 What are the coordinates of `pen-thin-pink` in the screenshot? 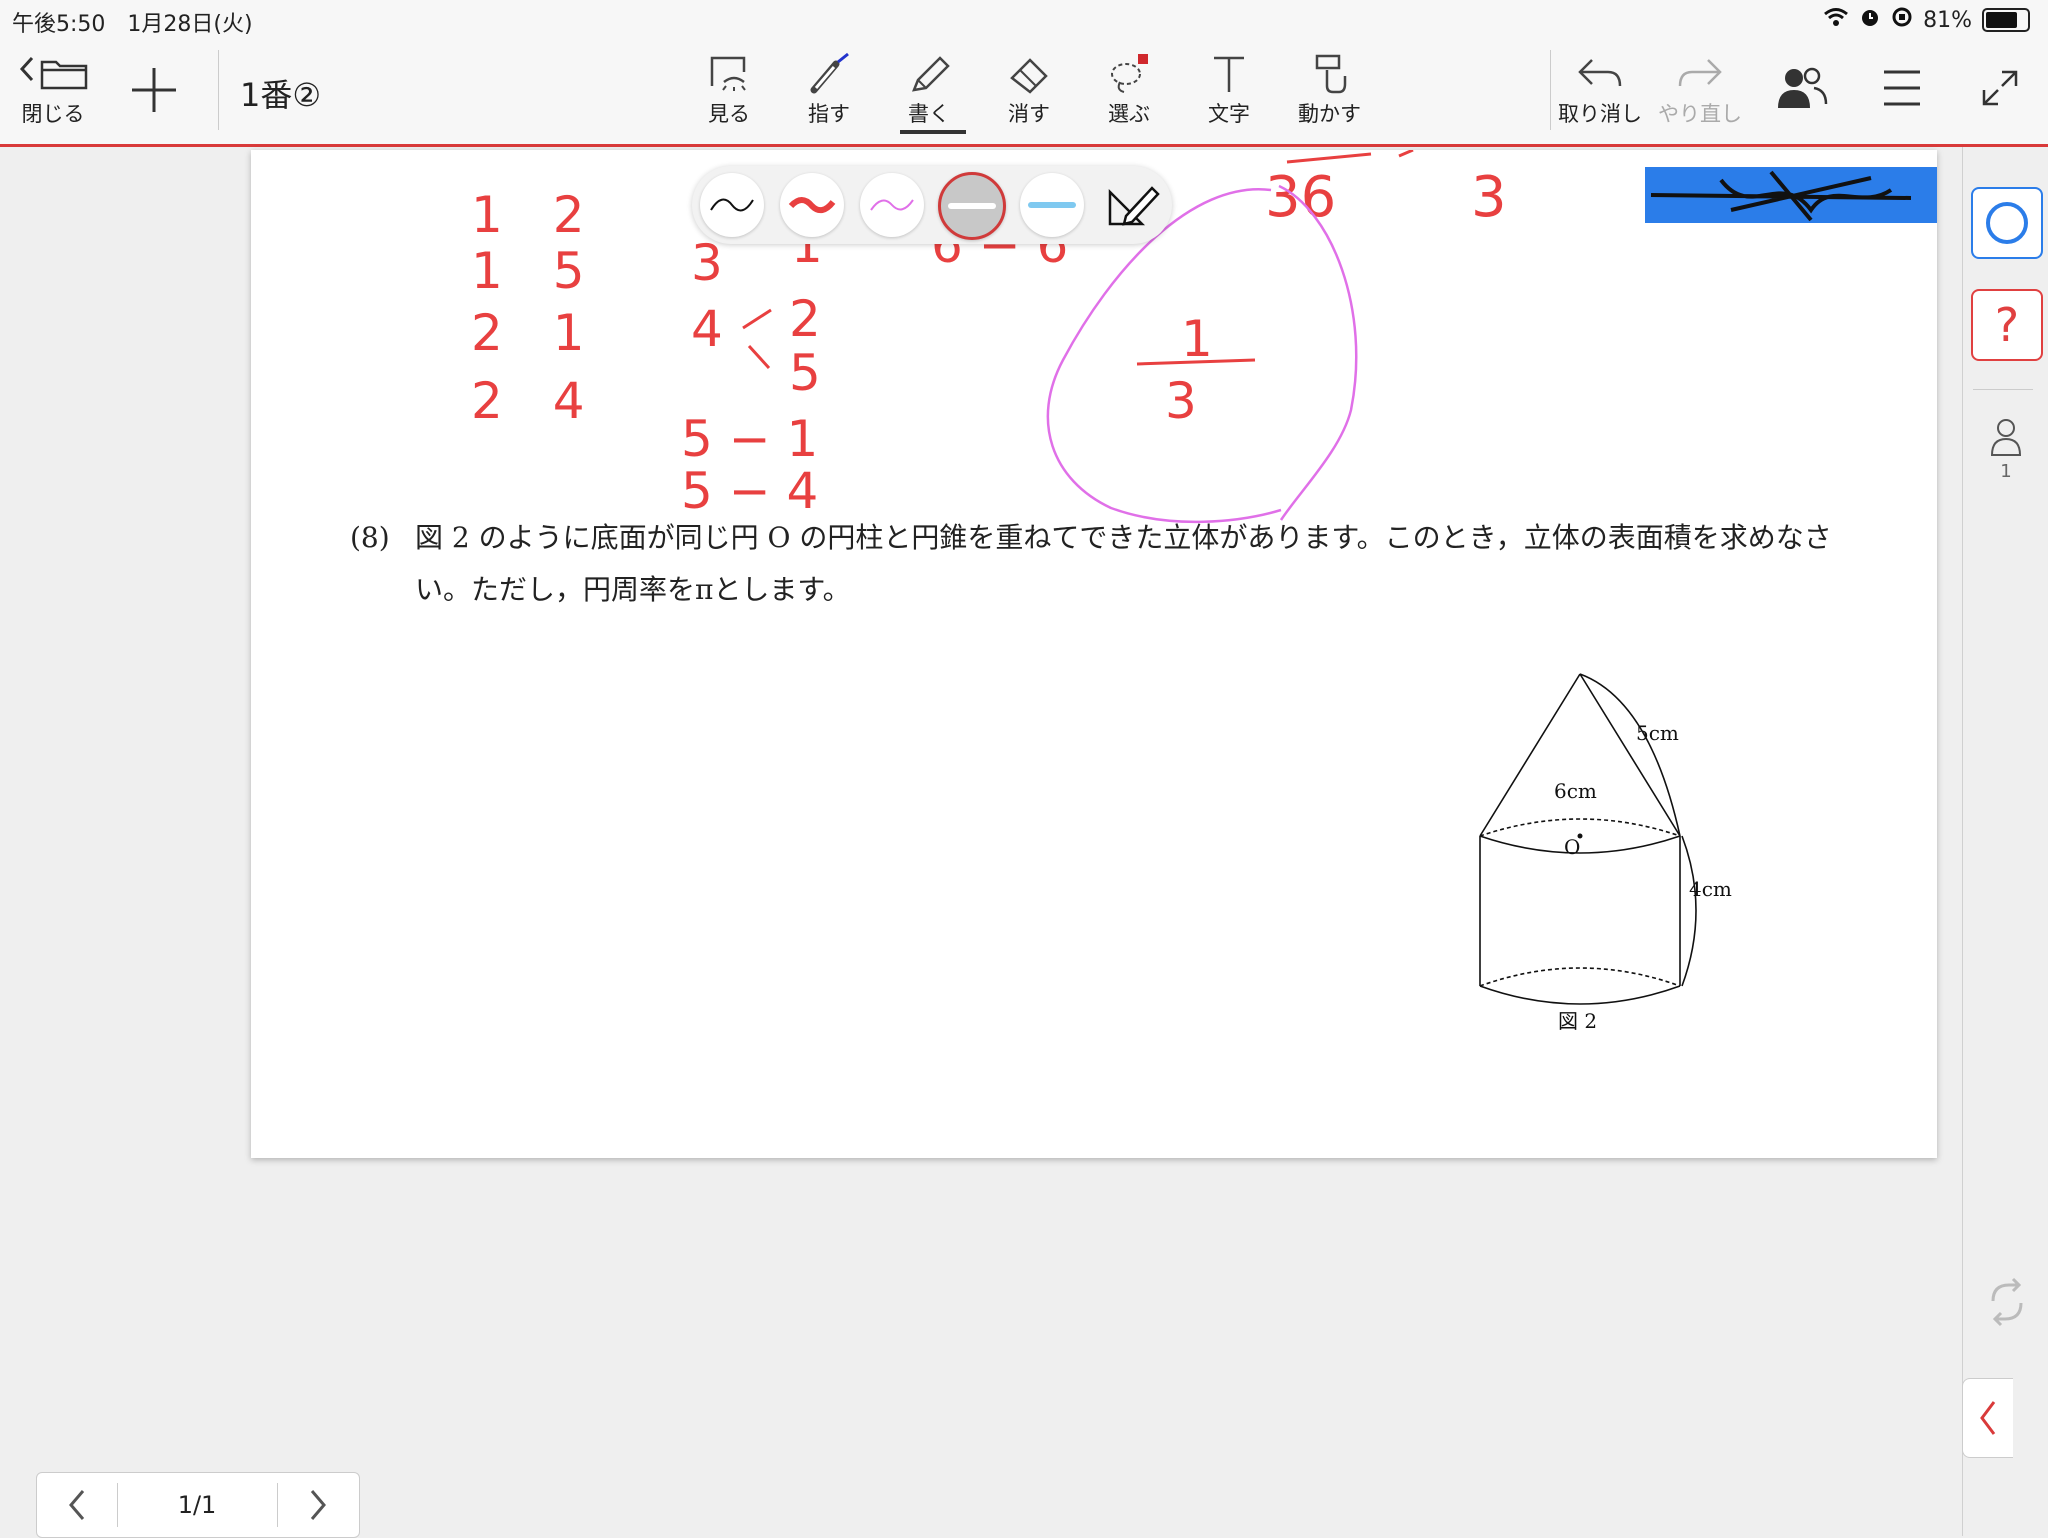 It's located at (892, 205).